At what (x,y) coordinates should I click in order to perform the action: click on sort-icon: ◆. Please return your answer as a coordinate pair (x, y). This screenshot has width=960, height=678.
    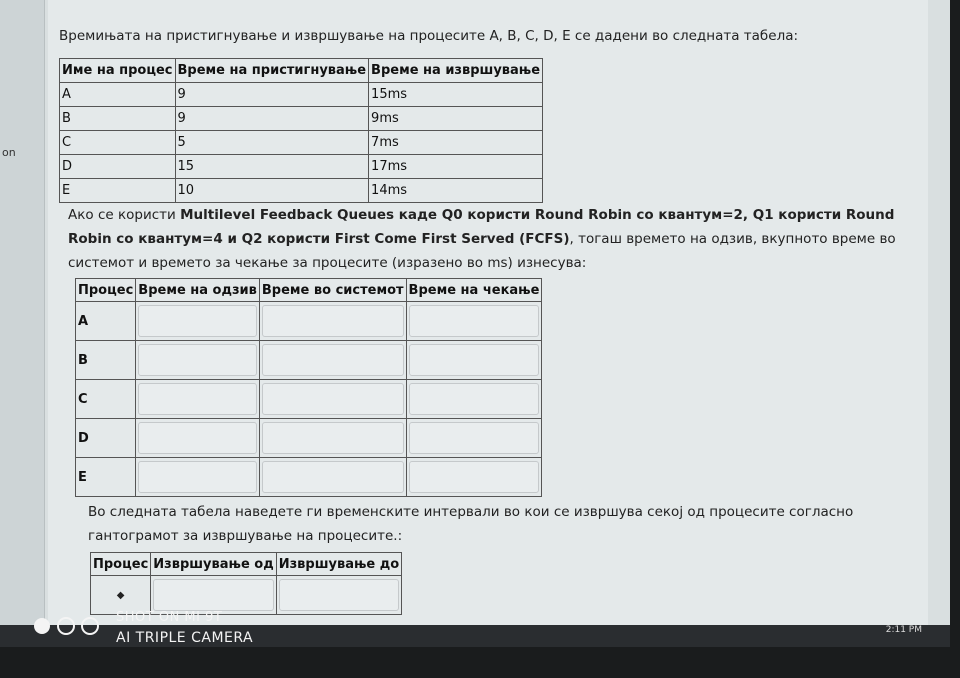
    Looking at the image, I should click on (120, 595).